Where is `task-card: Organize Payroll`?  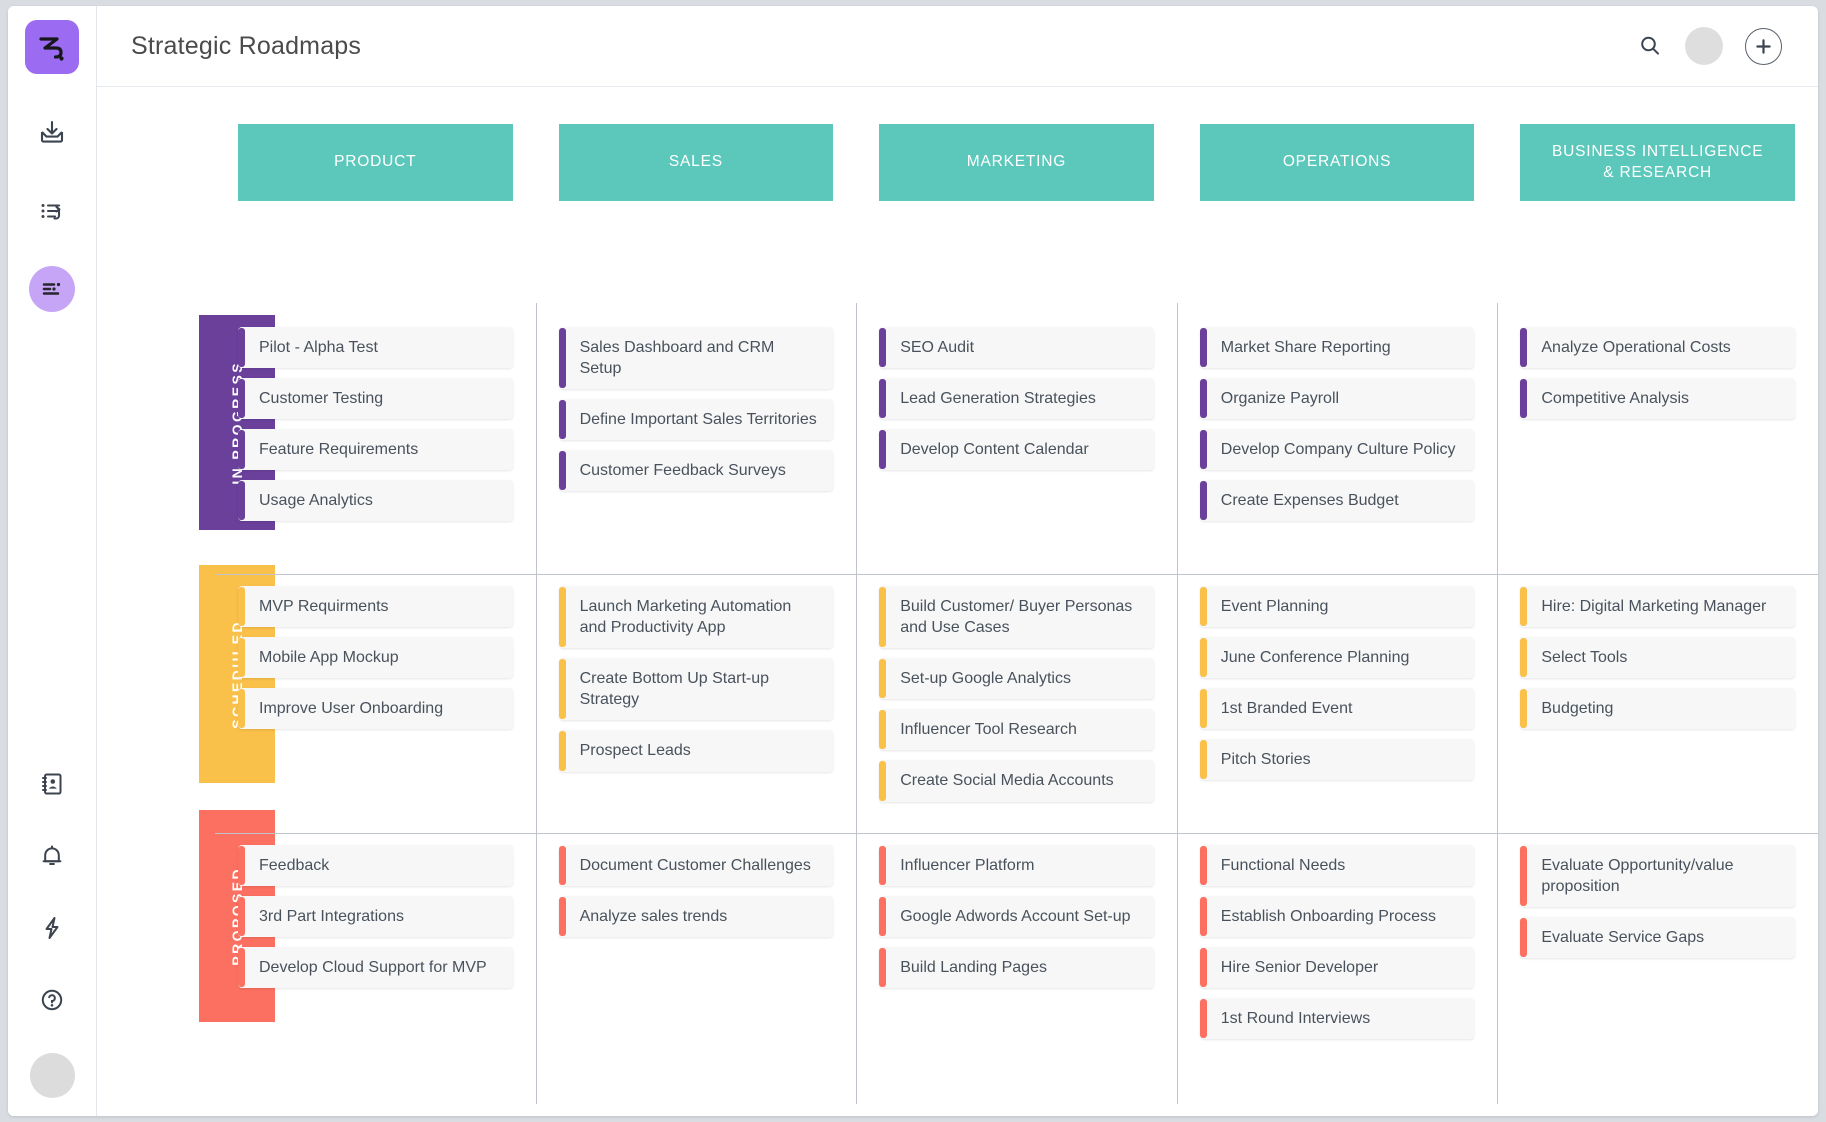
task-card: Organize Payroll is located at coordinates (1337, 399).